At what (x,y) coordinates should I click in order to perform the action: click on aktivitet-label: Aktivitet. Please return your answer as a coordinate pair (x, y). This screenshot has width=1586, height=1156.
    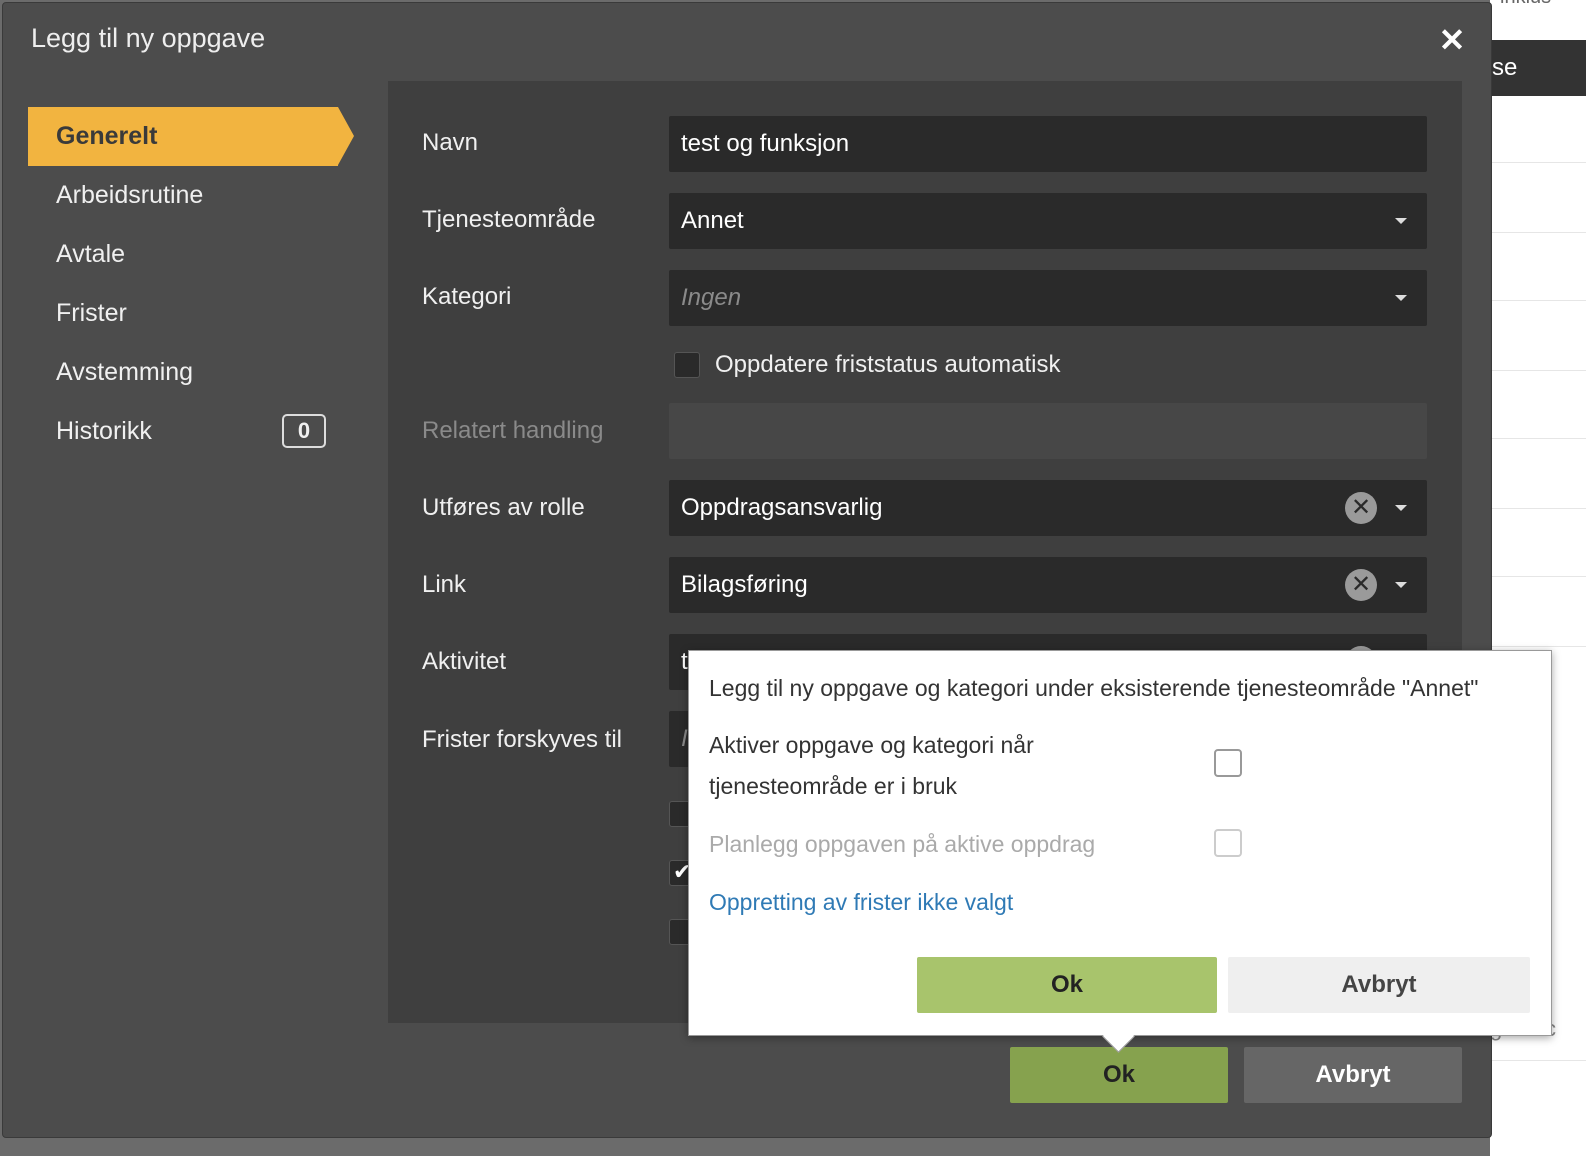
    Looking at the image, I should click on (464, 661).